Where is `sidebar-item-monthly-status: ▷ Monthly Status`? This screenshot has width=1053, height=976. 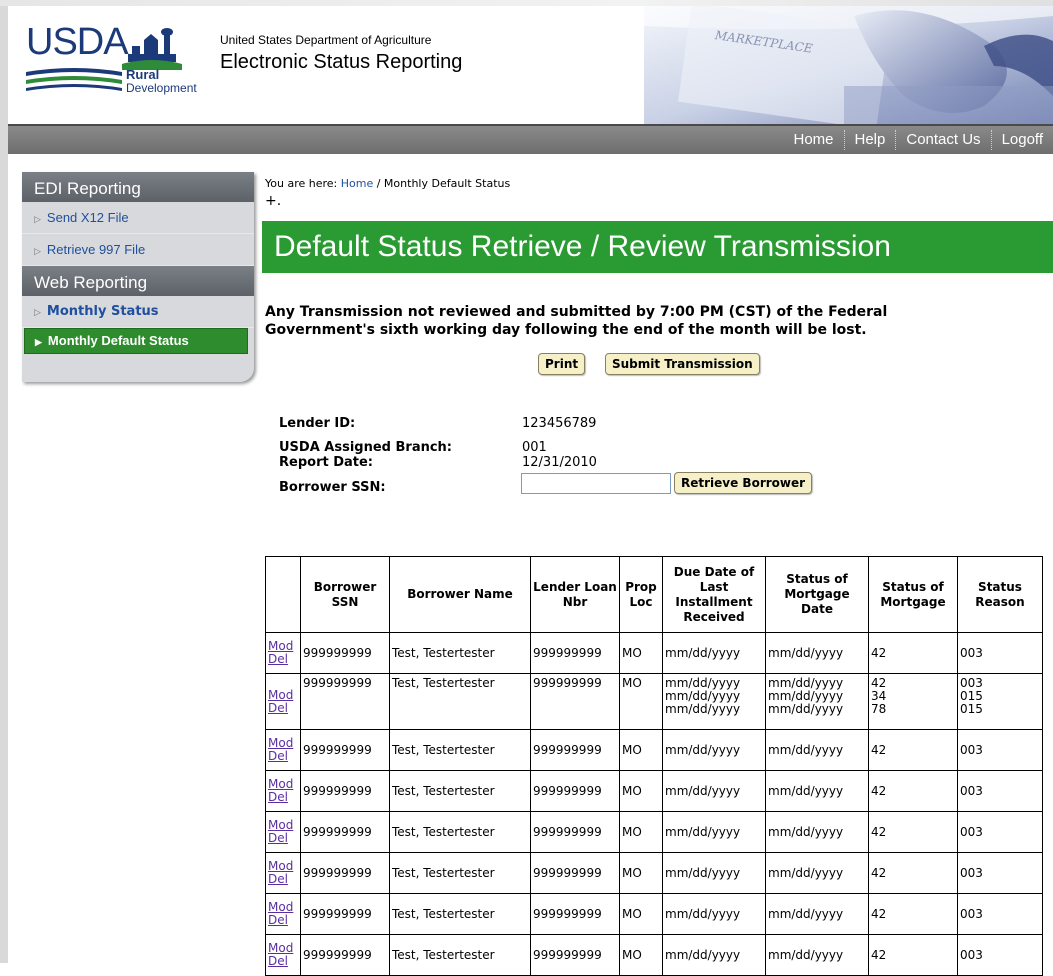
sidebar-item-monthly-status: ▷ Monthly Status is located at coordinates (138, 312).